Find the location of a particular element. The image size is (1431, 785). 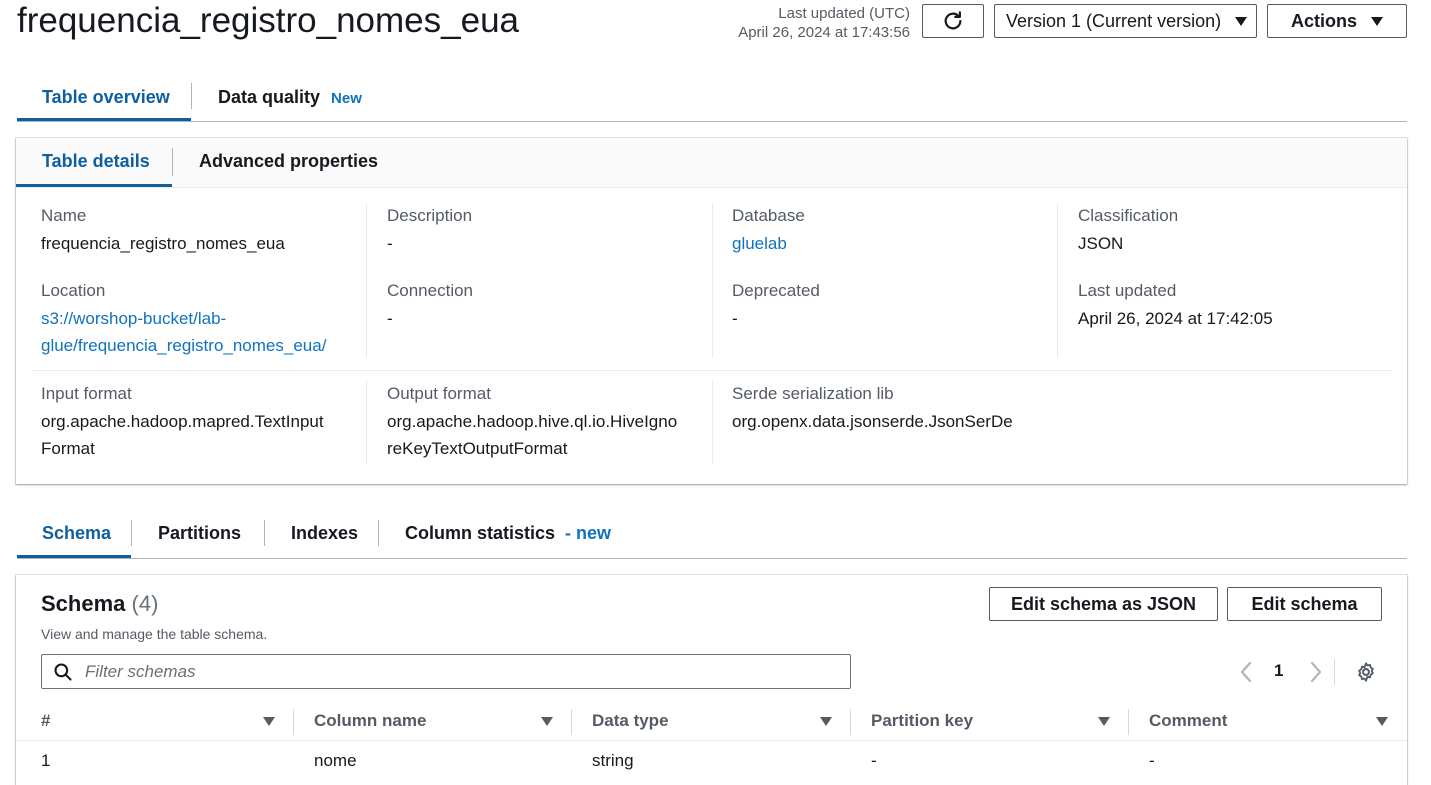

tab-data-quality-label: Data quality is located at coordinates (269, 97).